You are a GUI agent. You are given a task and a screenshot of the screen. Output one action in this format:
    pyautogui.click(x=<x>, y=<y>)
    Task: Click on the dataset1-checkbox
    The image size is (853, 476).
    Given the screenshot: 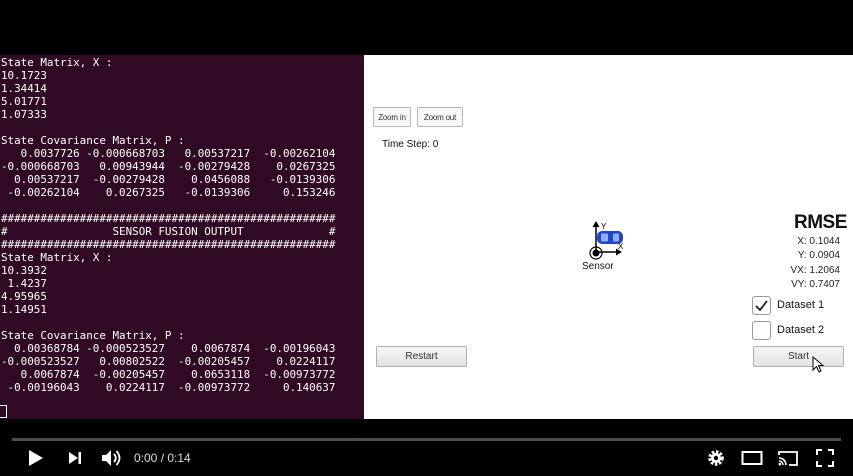 What is the action you would take?
    pyautogui.click(x=761, y=305)
    